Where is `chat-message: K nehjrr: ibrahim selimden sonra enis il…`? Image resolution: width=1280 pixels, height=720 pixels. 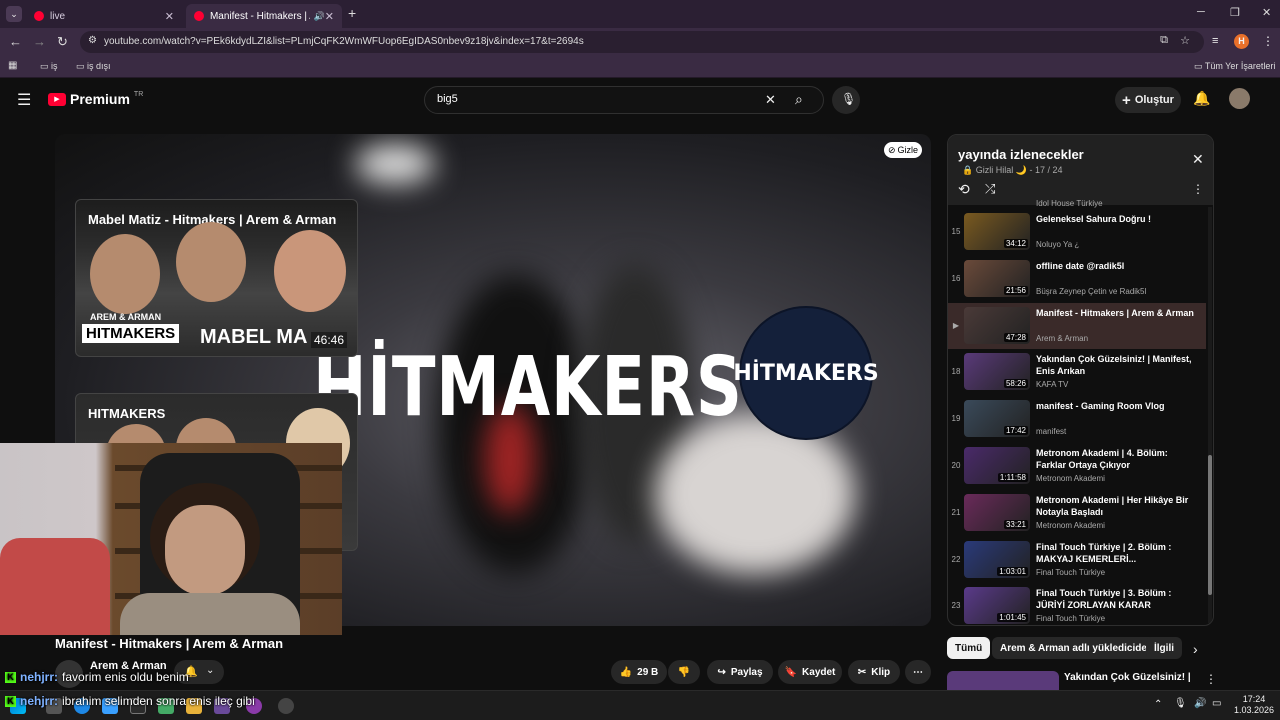 chat-message: K nehjrr: ibrahim selimden sonra enis il… is located at coordinates (130, 701).